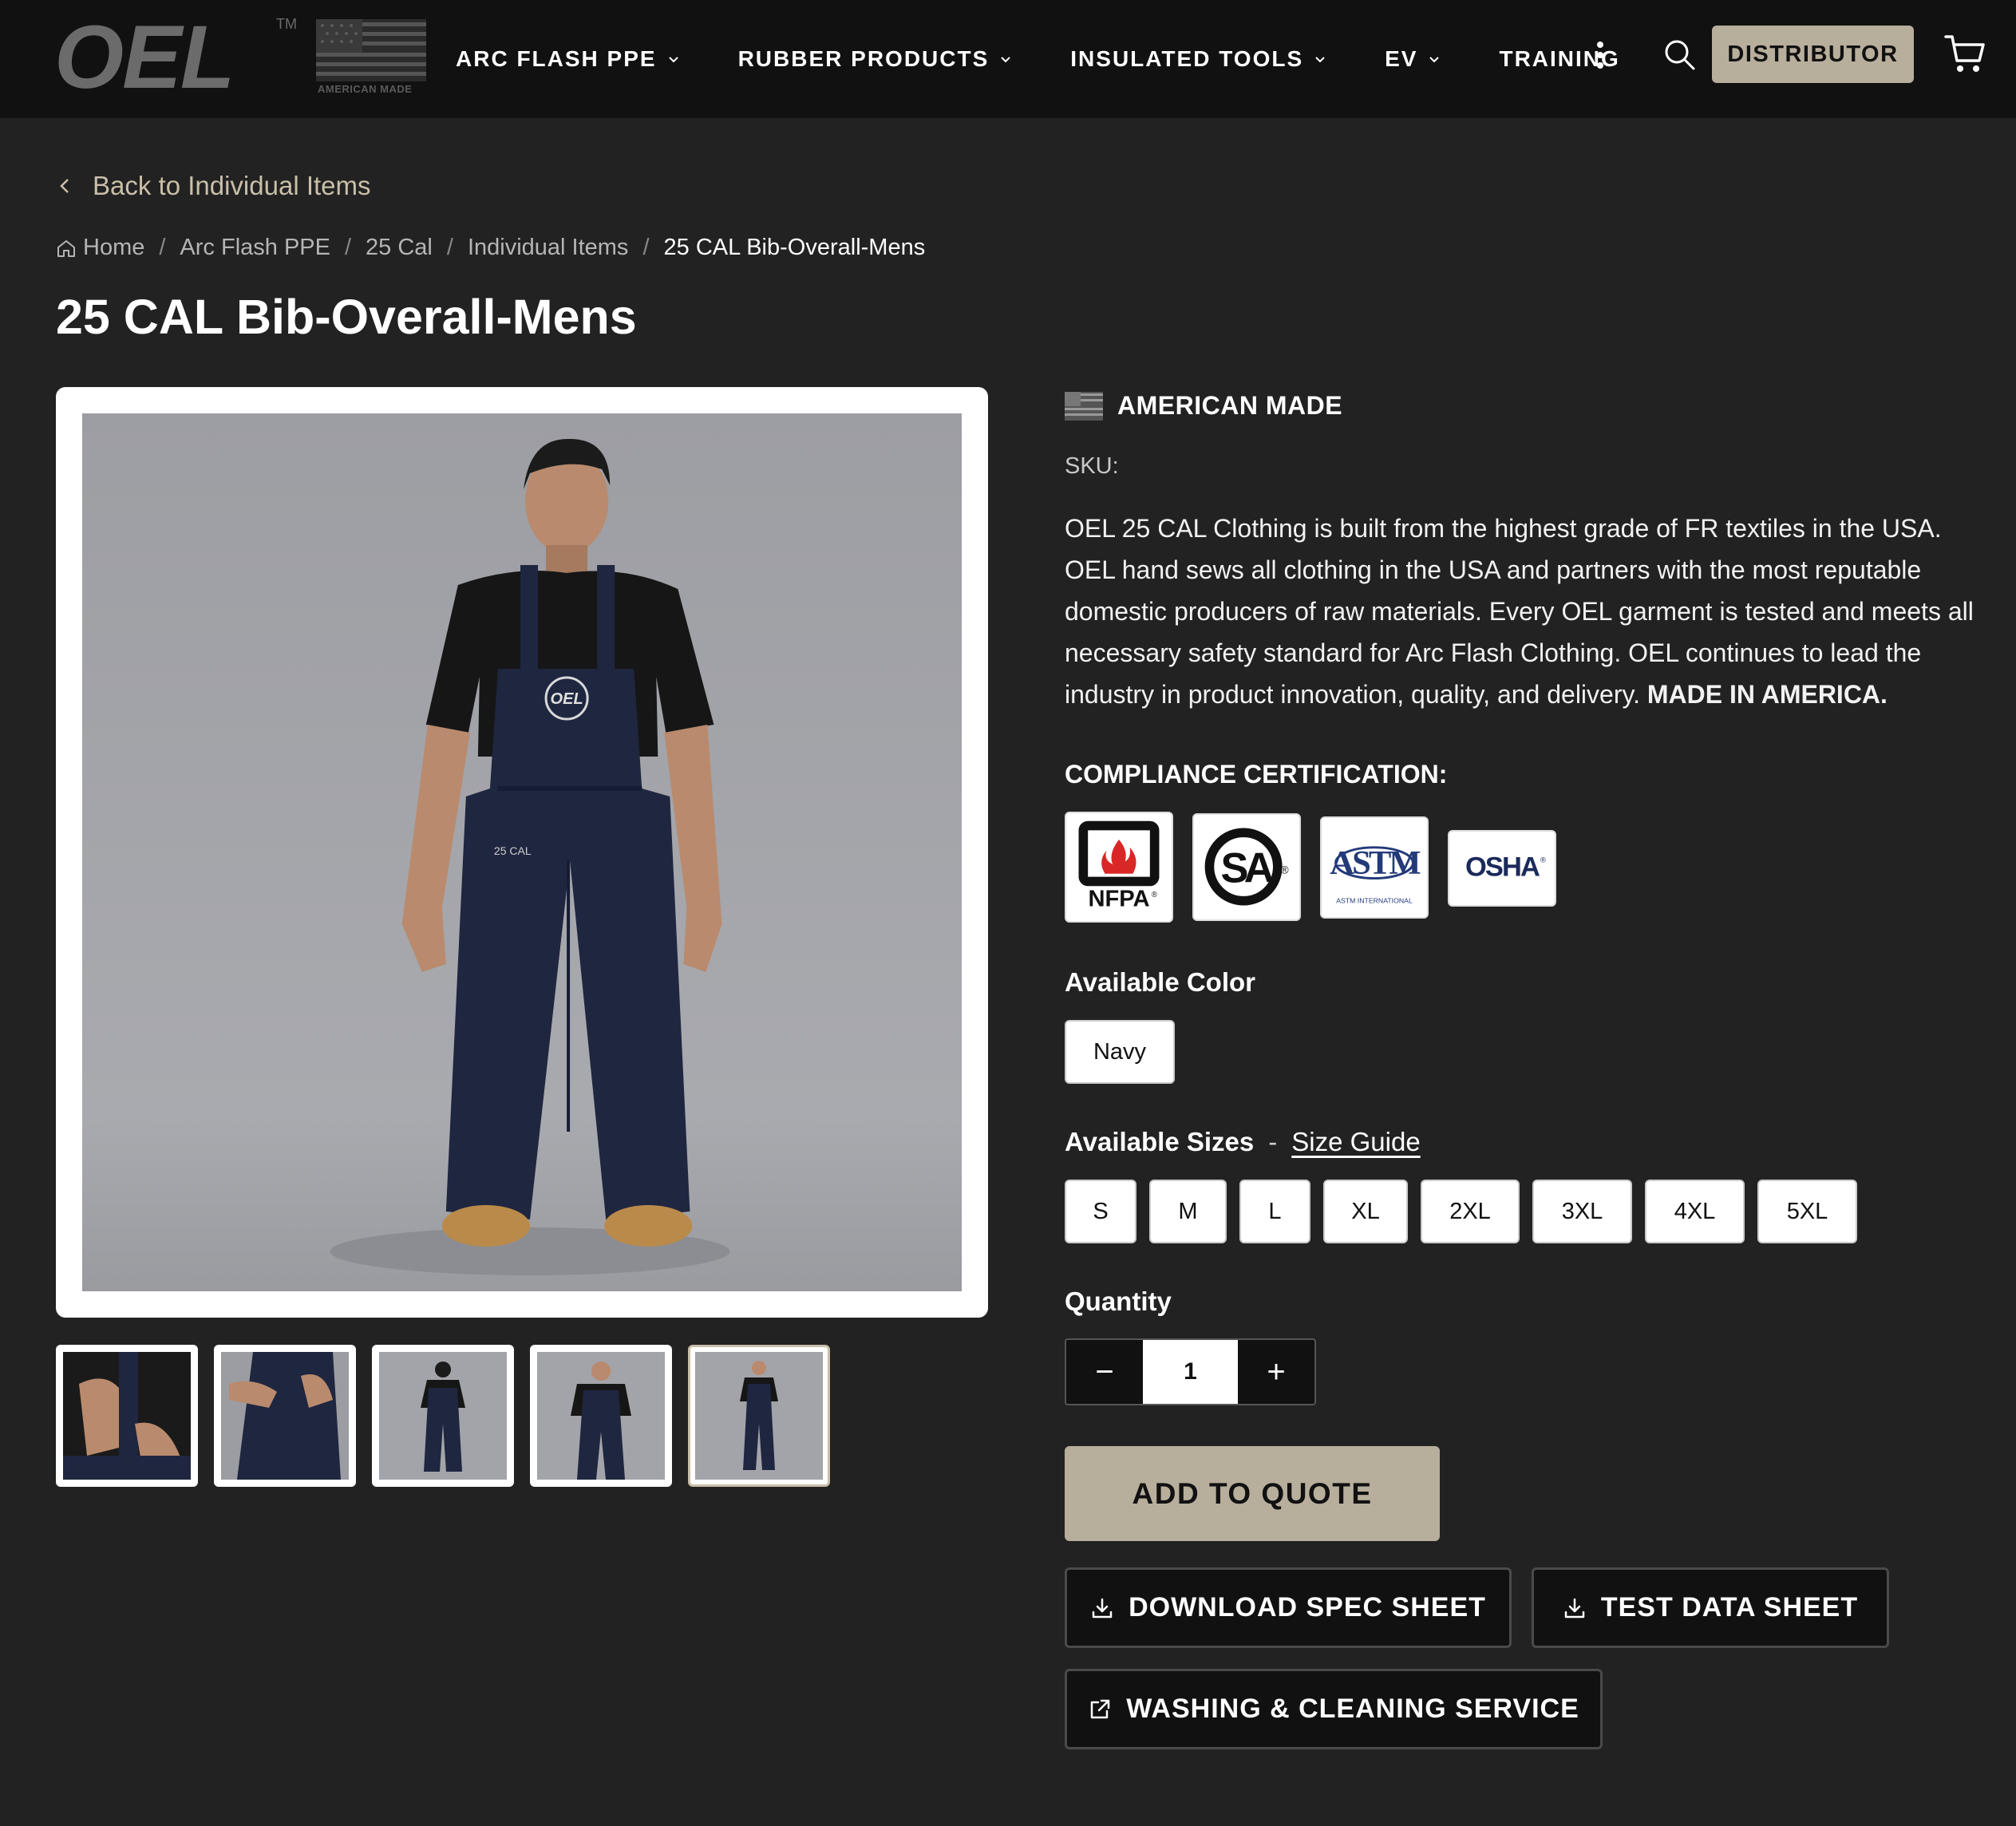  I want to click on osha-mark: OSHA, so click(1502, 867).